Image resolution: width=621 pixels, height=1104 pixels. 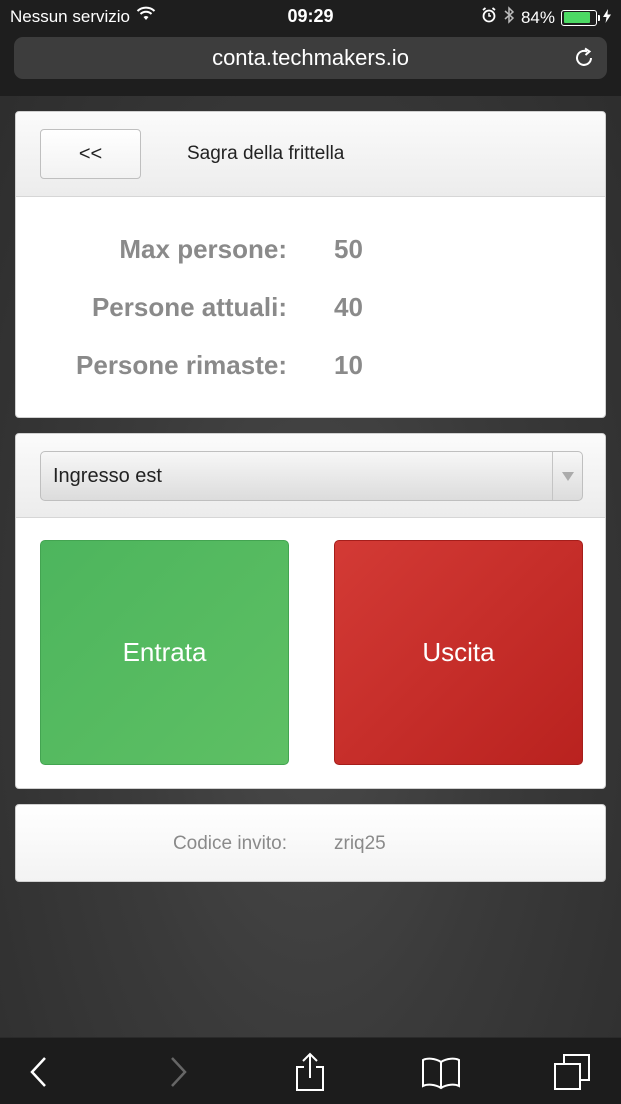 I want to click on share-icon, so click(x=310, y=1072).